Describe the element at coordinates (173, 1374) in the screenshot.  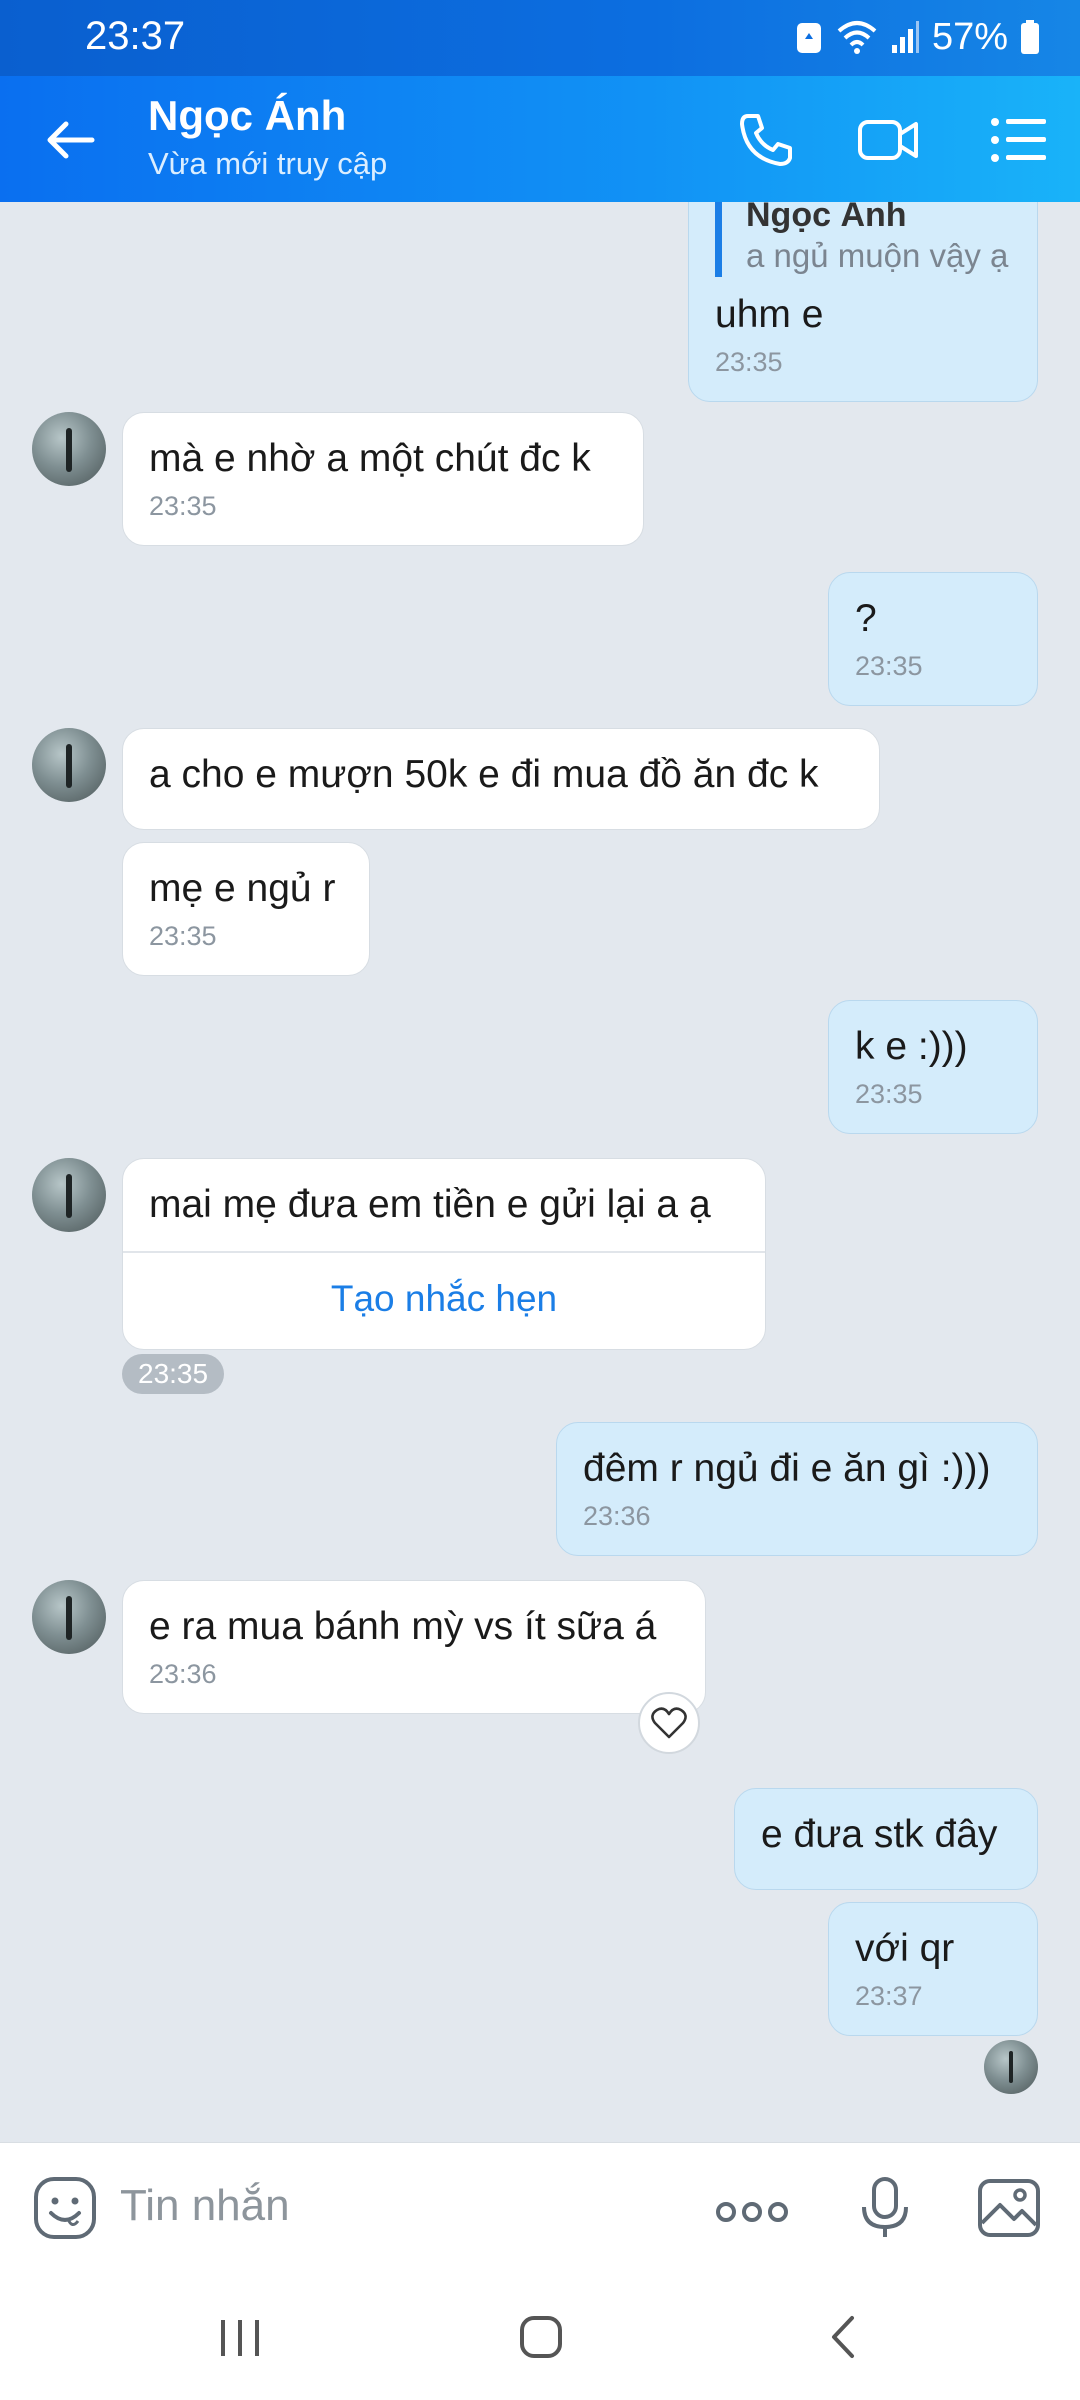
I see `message-time-pill: 23:35` at that location.